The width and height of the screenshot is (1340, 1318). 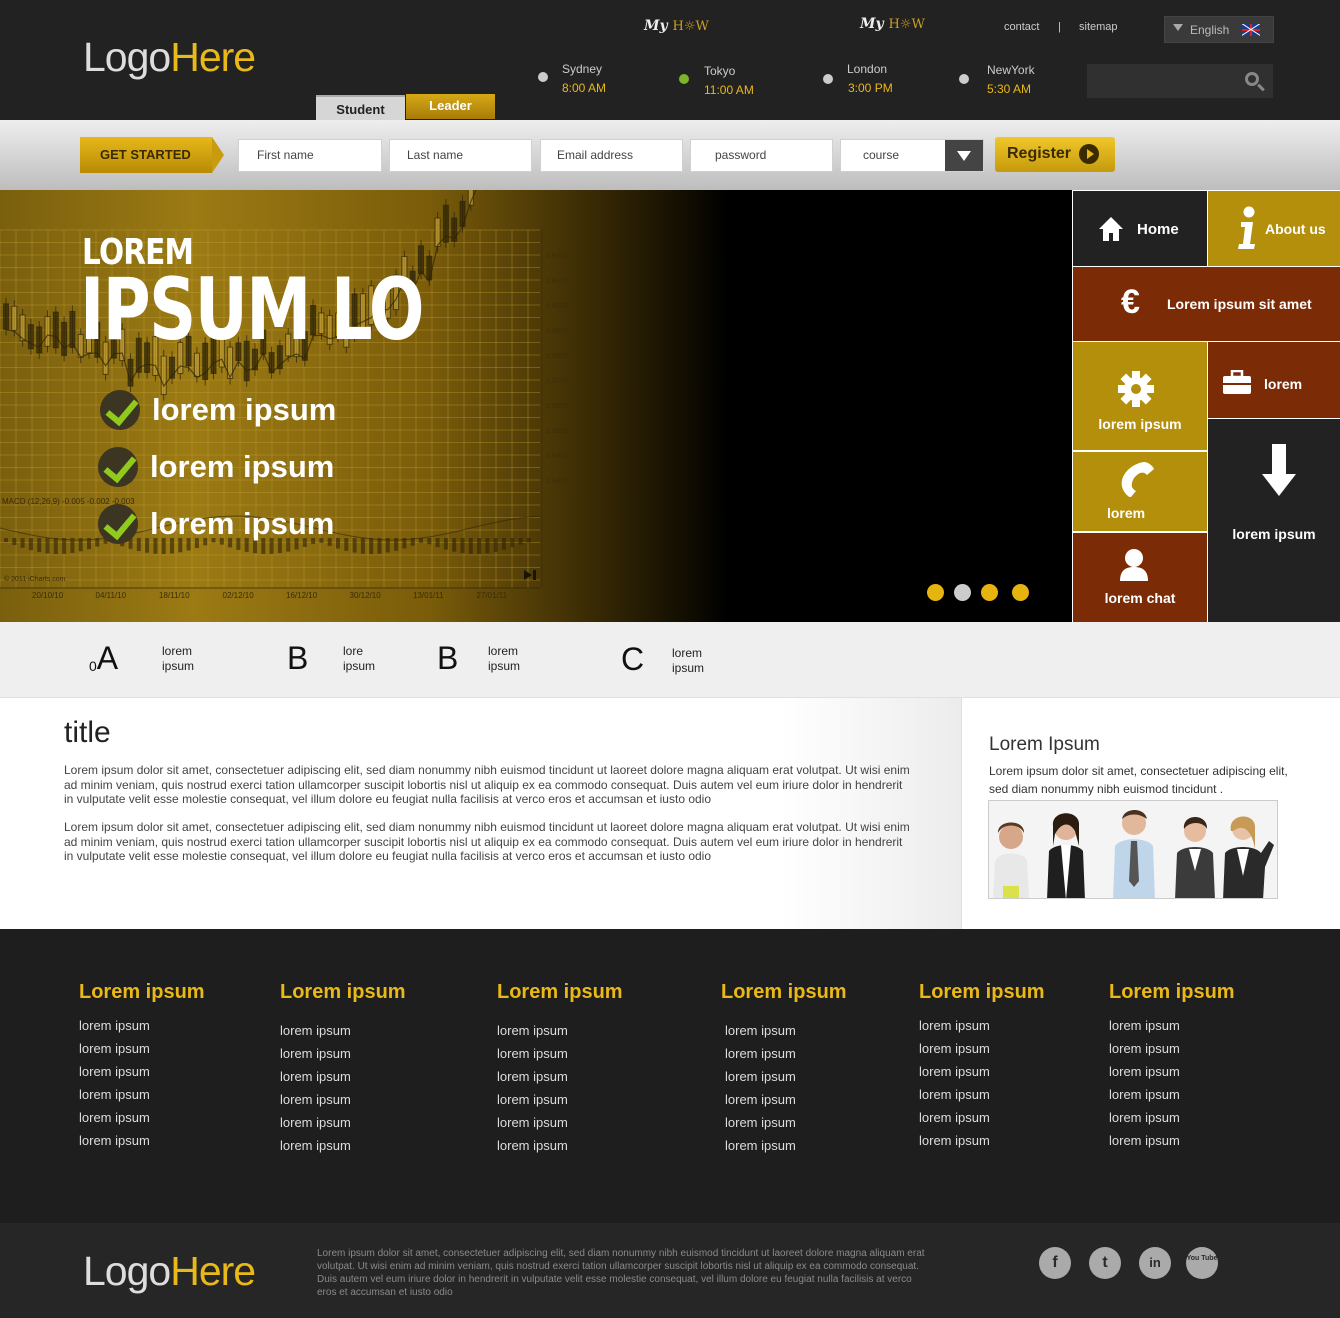 I want to click on tile-phone: lorem, so click(x=1140, y=491).